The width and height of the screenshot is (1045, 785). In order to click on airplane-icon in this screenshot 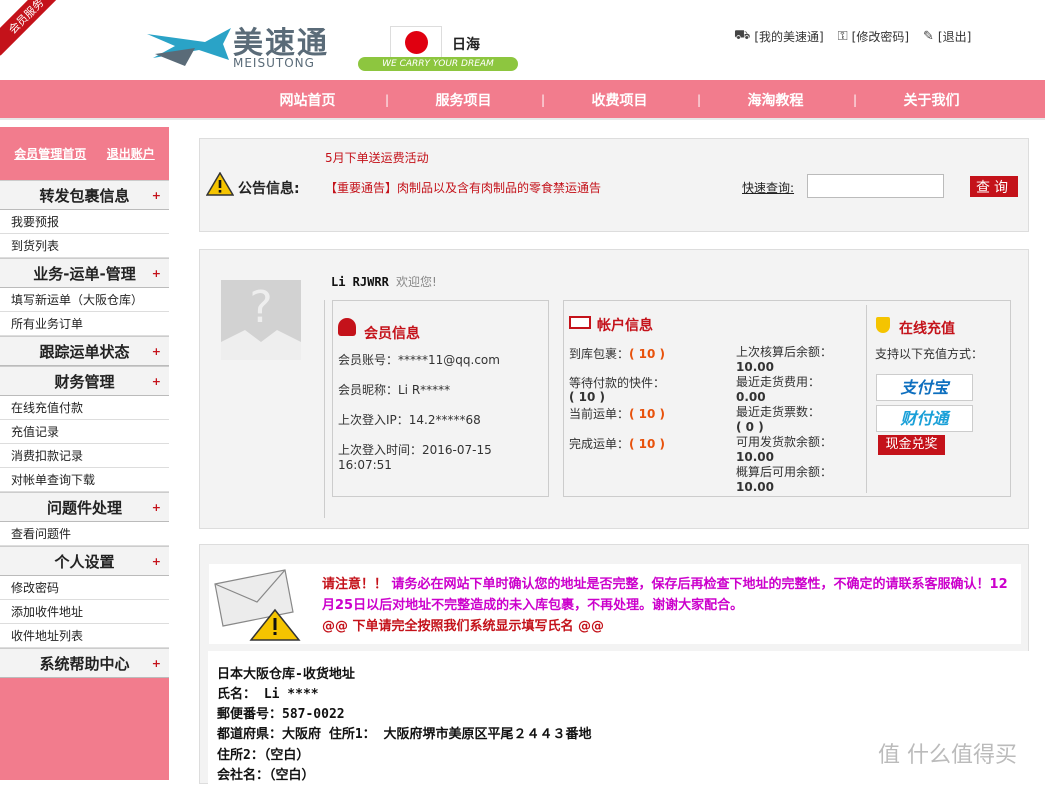, I will do `click(189, 47)`.